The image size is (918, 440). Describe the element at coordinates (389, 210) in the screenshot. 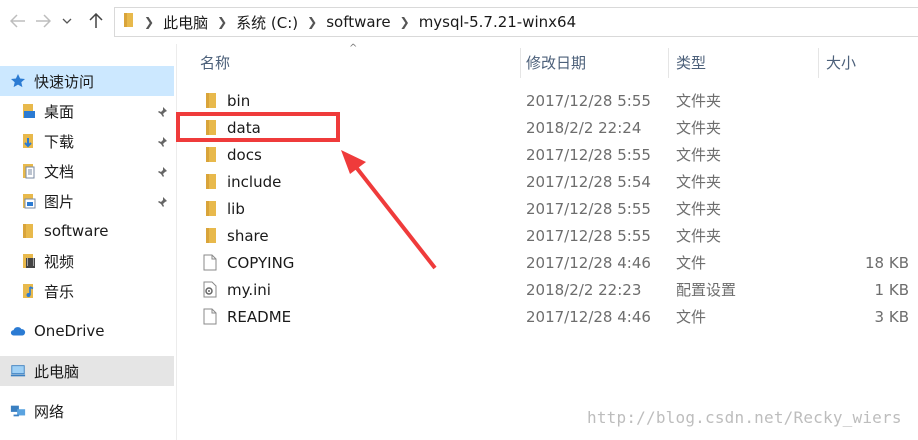

I see `annotation-arrow-icon` at that location.